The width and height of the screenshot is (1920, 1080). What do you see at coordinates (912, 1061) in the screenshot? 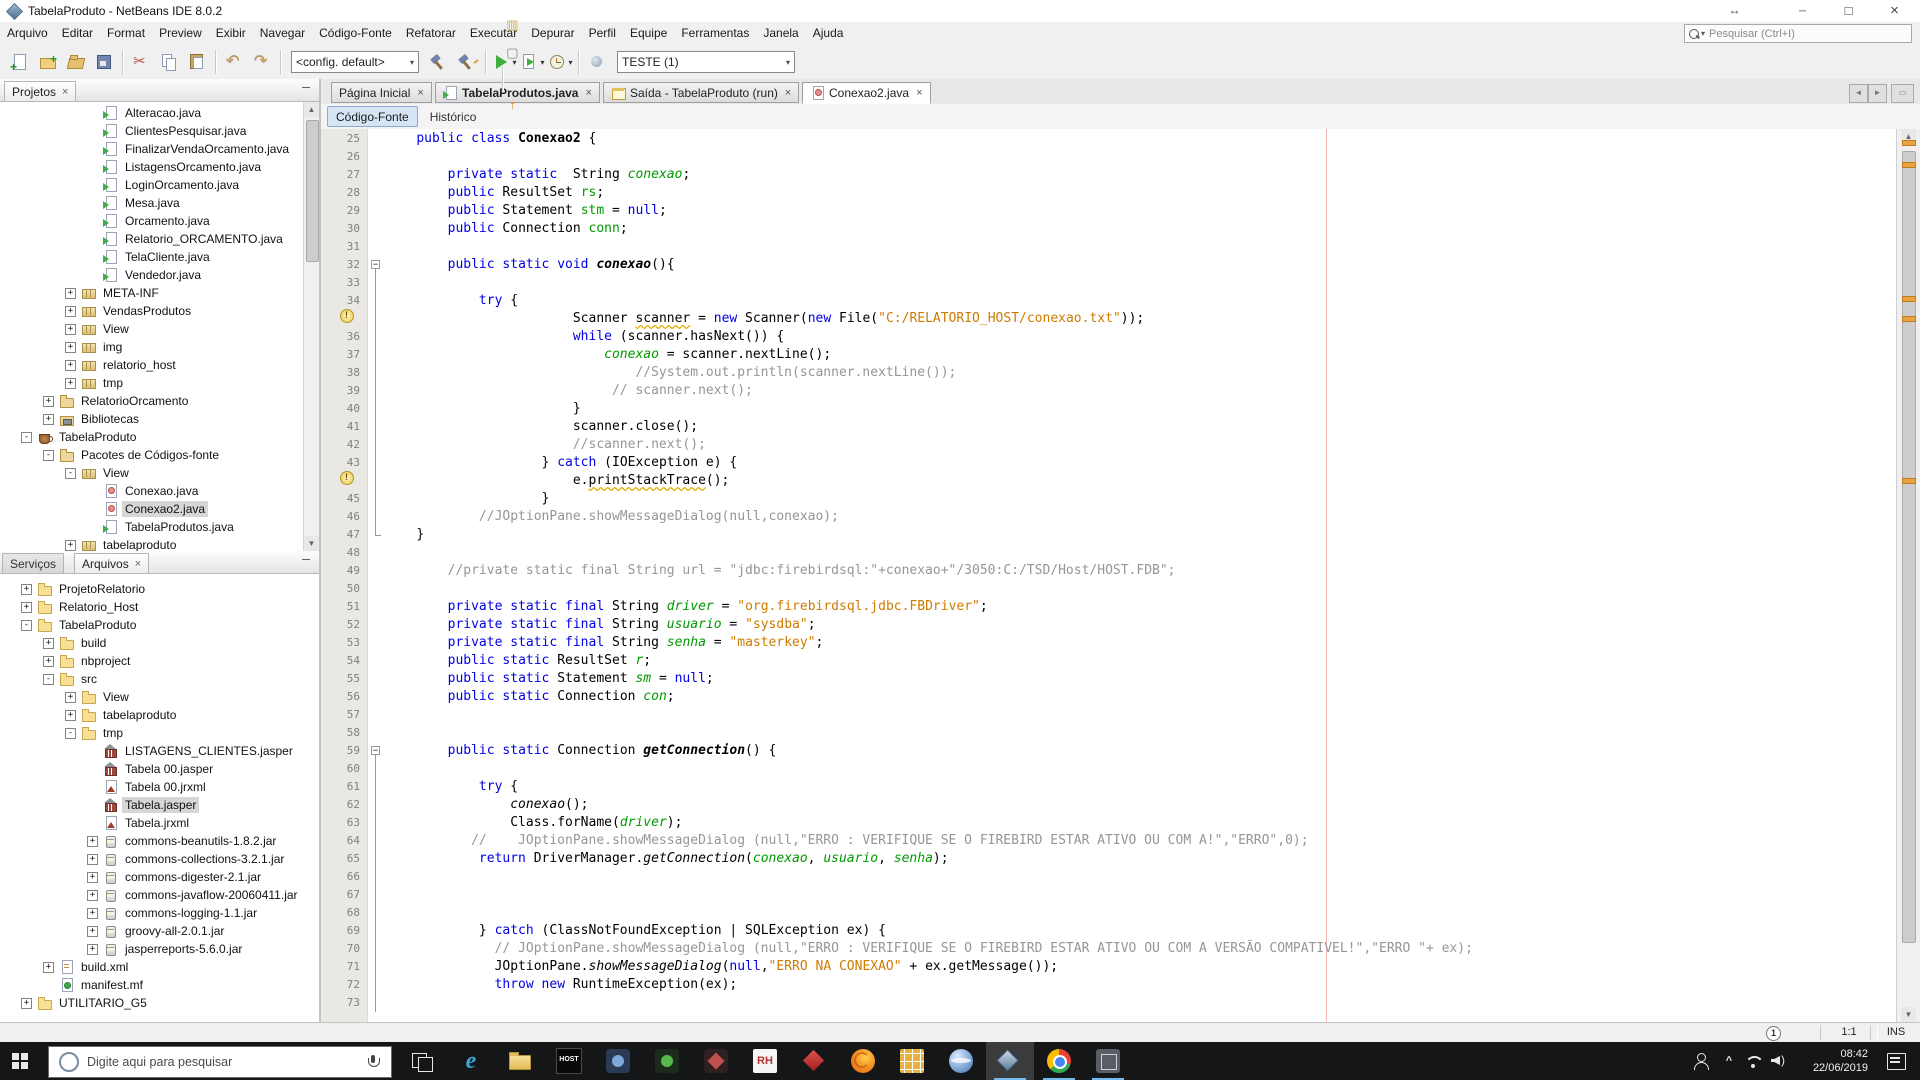
I see `taskbar-grid-yellow-button` at bounding box center [912, 1061].